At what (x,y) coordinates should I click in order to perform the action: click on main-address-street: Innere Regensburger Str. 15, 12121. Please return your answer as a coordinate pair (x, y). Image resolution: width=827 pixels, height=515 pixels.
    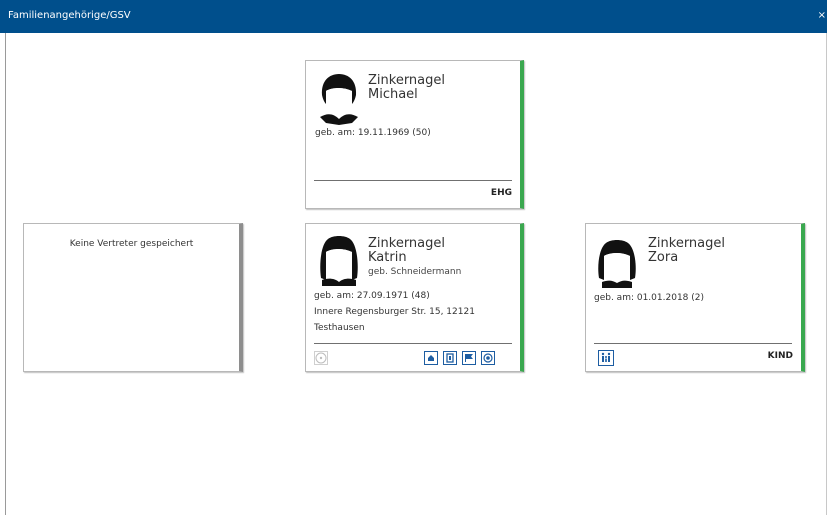
    Looking at the image, I should click on (394, 312).